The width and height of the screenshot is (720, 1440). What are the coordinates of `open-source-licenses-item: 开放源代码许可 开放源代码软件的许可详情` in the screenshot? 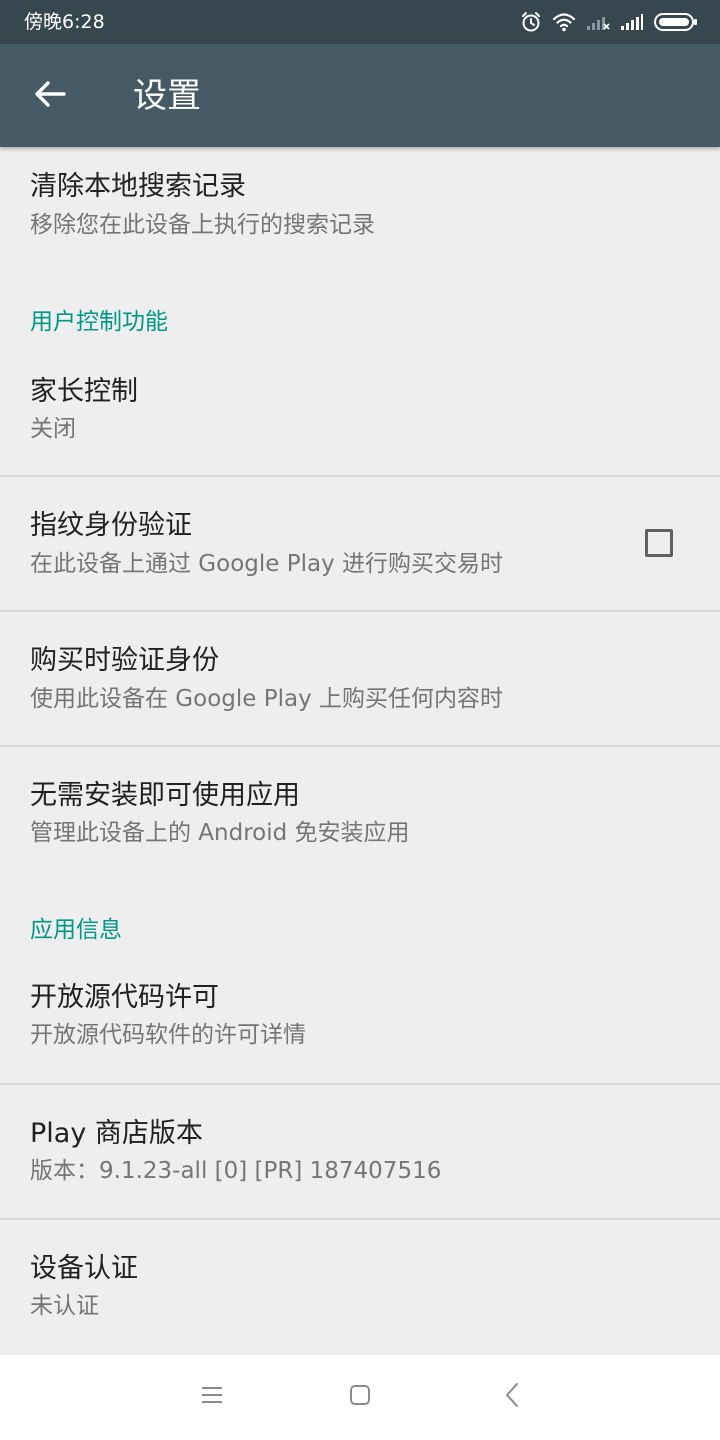 It's located at (360, 1021).